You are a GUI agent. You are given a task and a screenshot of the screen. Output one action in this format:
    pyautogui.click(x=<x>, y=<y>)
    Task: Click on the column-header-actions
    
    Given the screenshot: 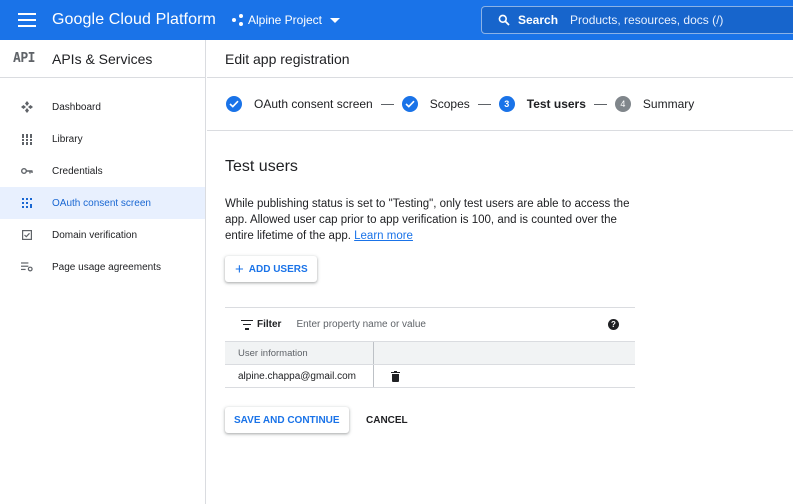 What is the action you would take?
    pyautogui.click(x=380, y=353)
    